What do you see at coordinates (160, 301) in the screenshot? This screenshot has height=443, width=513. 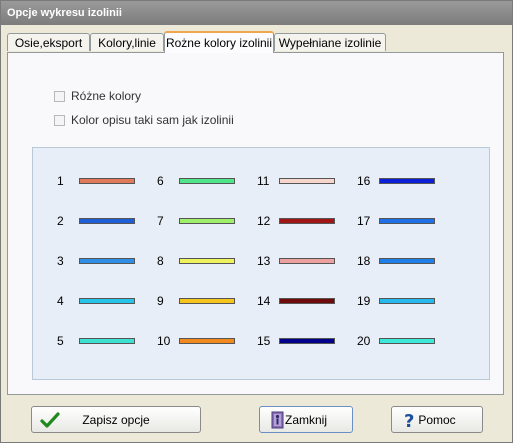 I see `swatch-number: 9` at bounding box center [160, 301].